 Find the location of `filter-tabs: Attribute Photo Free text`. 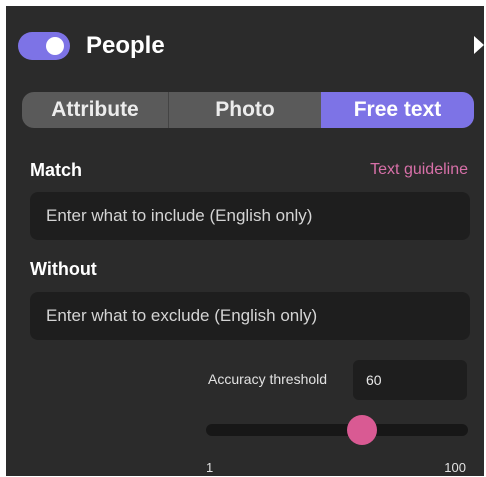

filter-tabs: Attribute Photo Free text is located at coordinates (248, 110).